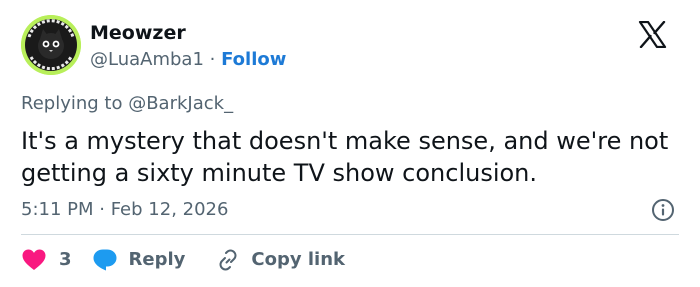  Describe the element at coordinates (652, 34) in the screenshot. I see `x-logo-icon` at that location.